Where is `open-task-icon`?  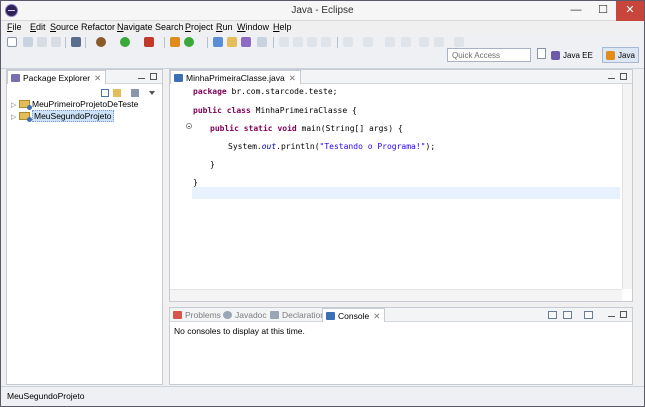
open-task-icon is located at coordinates (232, 42).